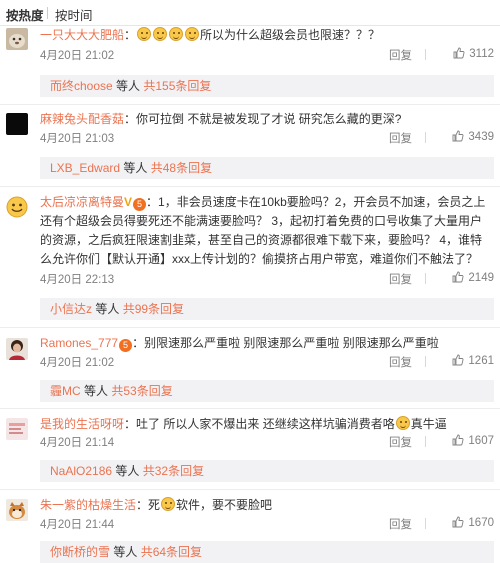 The image size is (500, 563). I want to click on vip-badge-icon: V, so click(128, 202).